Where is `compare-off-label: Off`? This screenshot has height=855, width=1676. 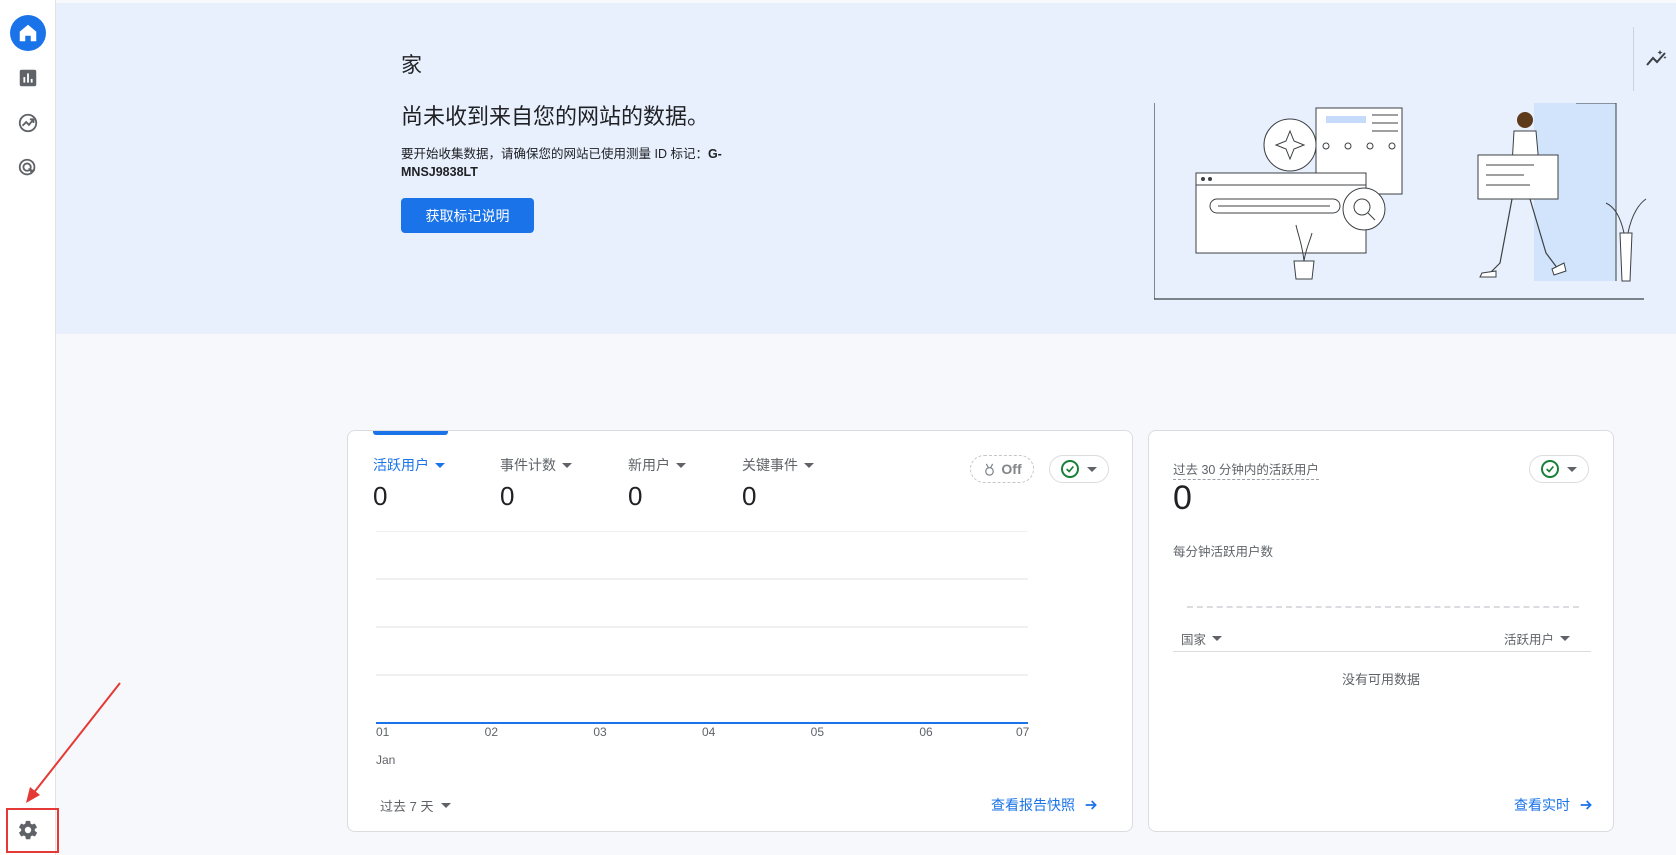
compare-off-label: Off is located at coordinates (1011, 469).